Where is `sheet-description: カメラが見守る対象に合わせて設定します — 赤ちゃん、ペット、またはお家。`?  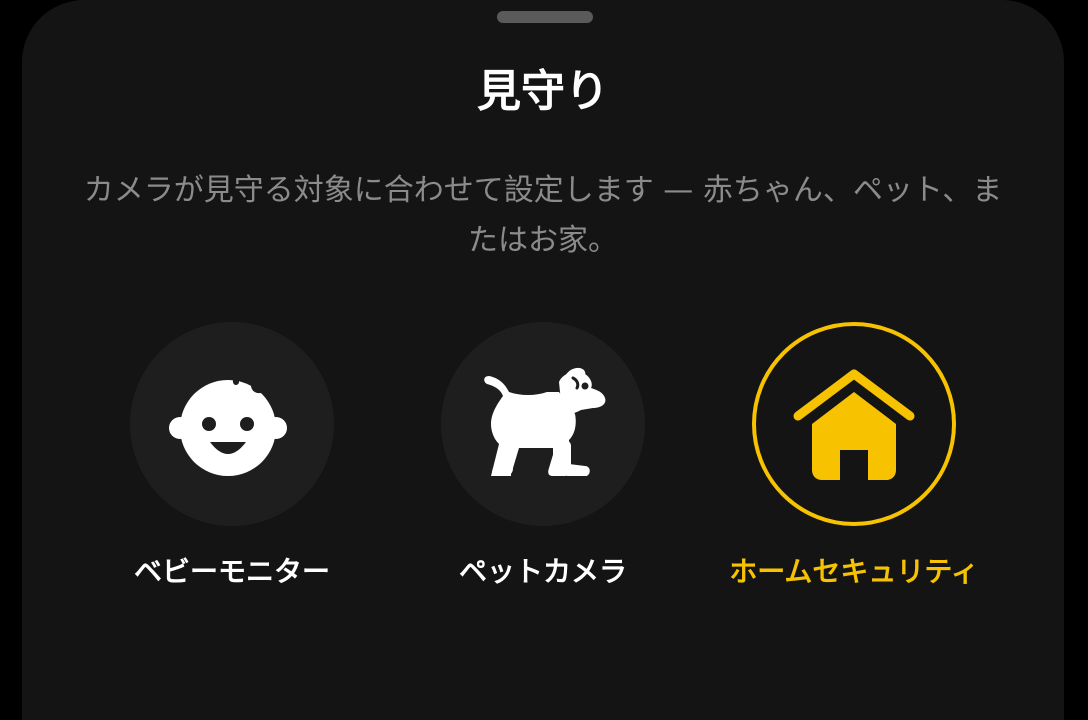
sheet-description: カメラが見守る対象に合わせて設定します — 赤ちゃん、ペット、またはお家。 is located at coordinates (543, 215).